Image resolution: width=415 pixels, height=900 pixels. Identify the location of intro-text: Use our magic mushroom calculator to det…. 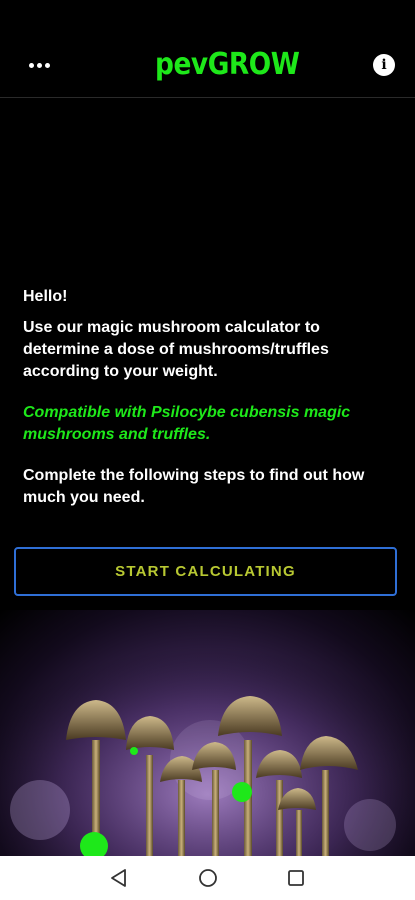
(176, 349).